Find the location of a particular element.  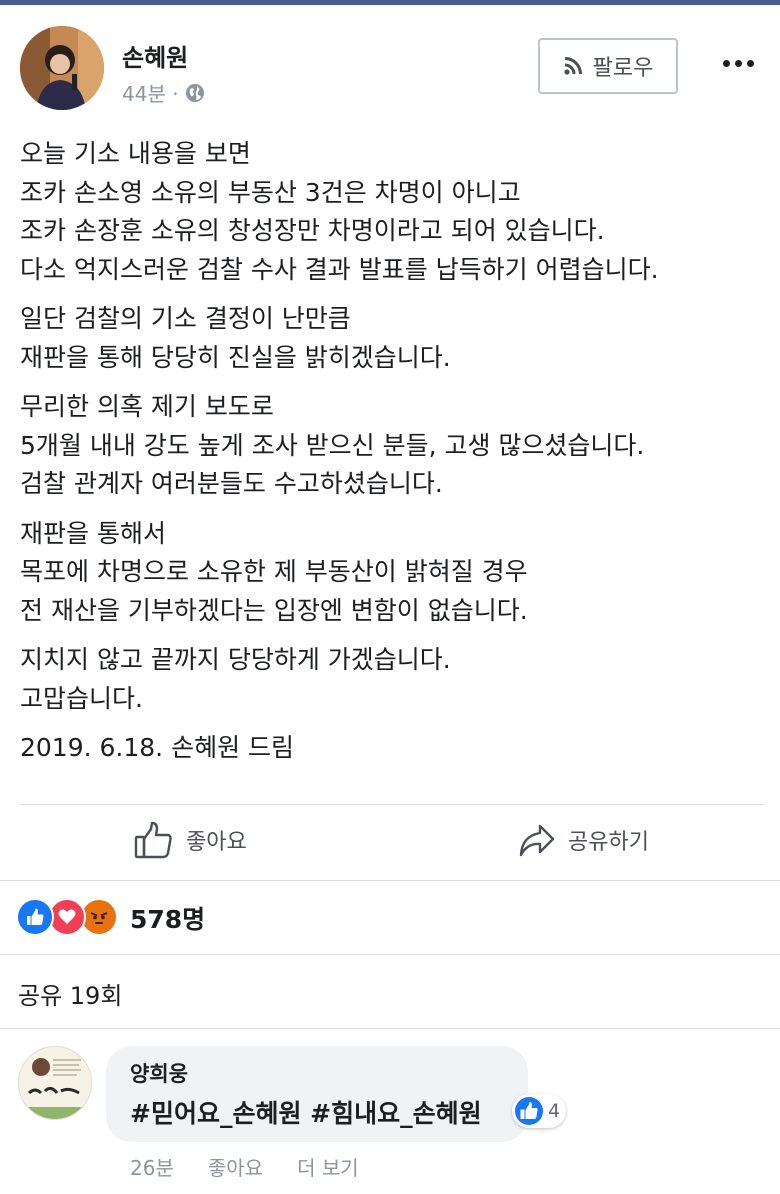

comment-more-link: 더 보기 is located at coordinates (328, 1166).